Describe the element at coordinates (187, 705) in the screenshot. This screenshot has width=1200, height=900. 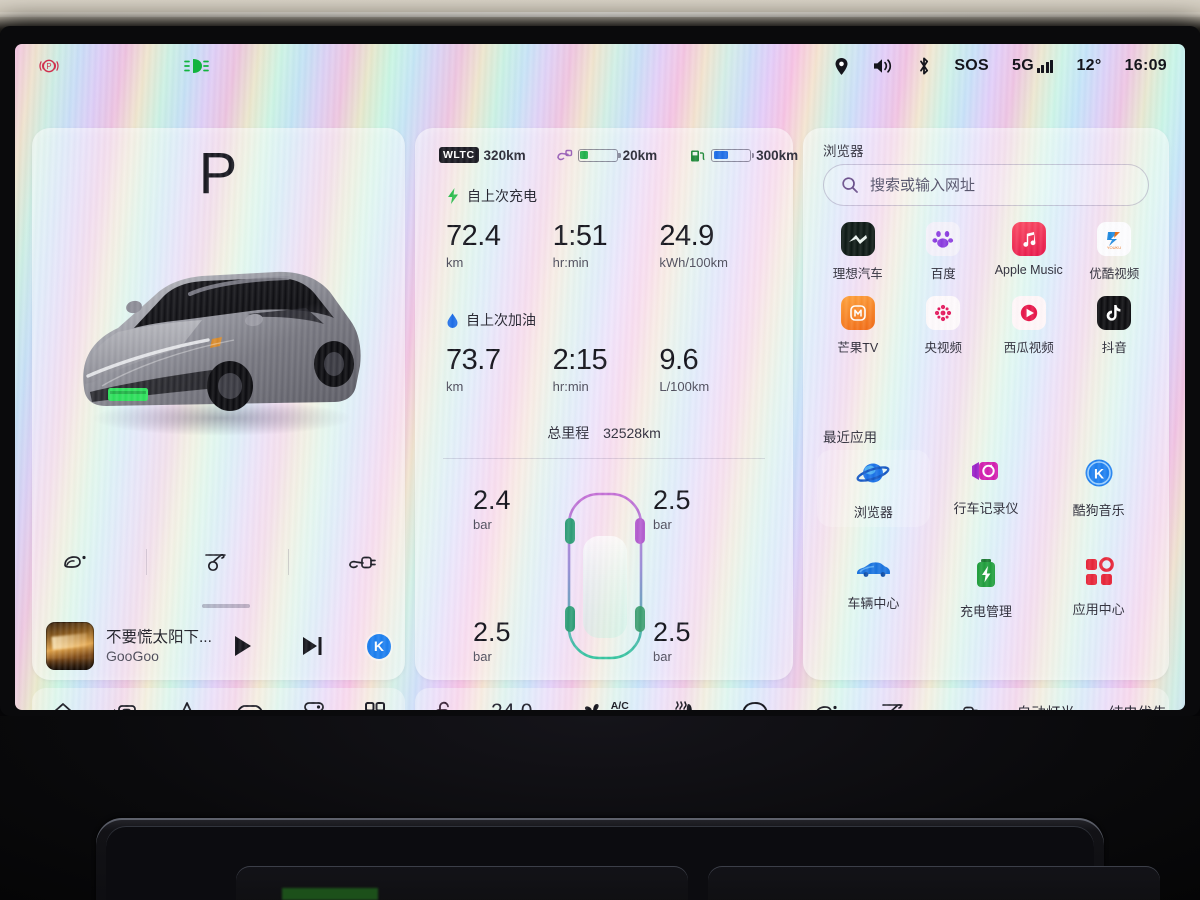
I see `navigation-icon` at that location.